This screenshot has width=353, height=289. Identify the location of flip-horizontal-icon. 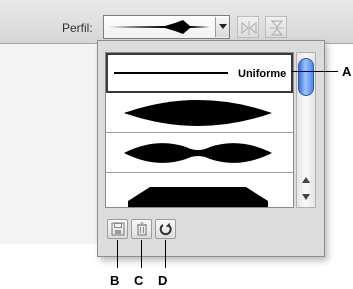
(249, 28).